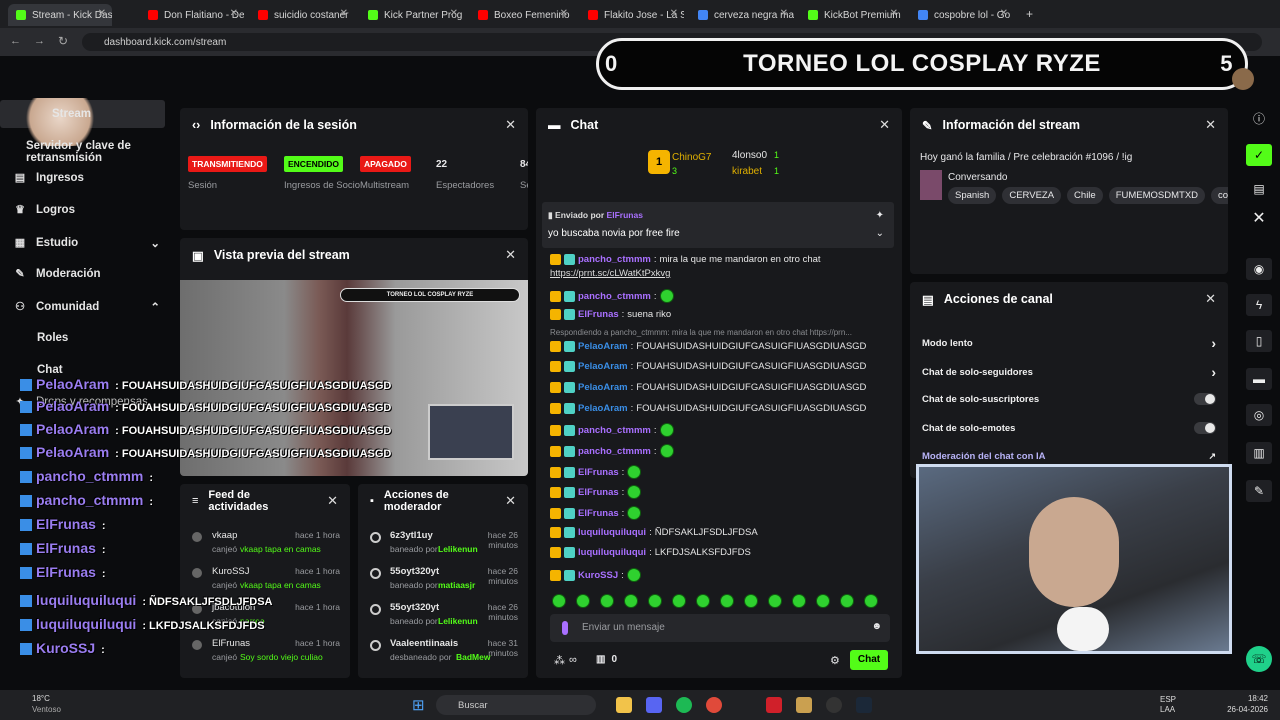 The image size is (1280, 720). I want to click on camera-icon: ◉, so click(1259, 269).